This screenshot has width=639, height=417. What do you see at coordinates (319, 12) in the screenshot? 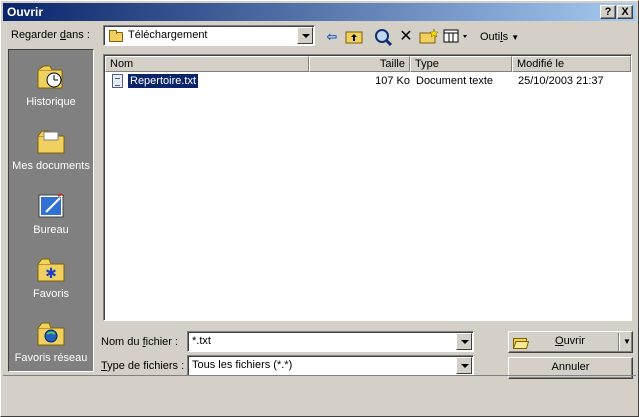
I see `title-bar: Ouvrir ? X` at bounding box center [319, 12].